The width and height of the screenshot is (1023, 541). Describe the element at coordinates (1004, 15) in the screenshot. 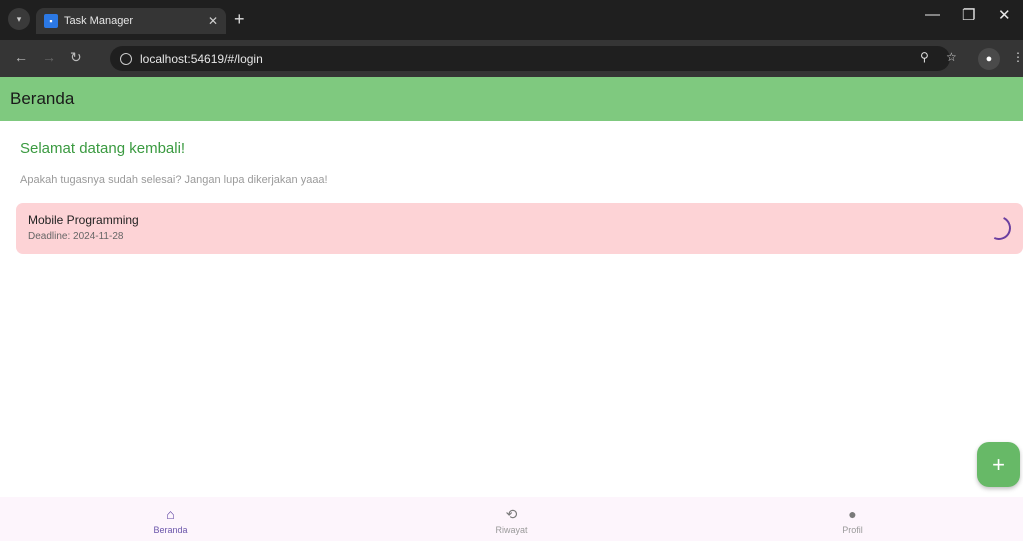

I see `close-window-icon: ✕` at that location.